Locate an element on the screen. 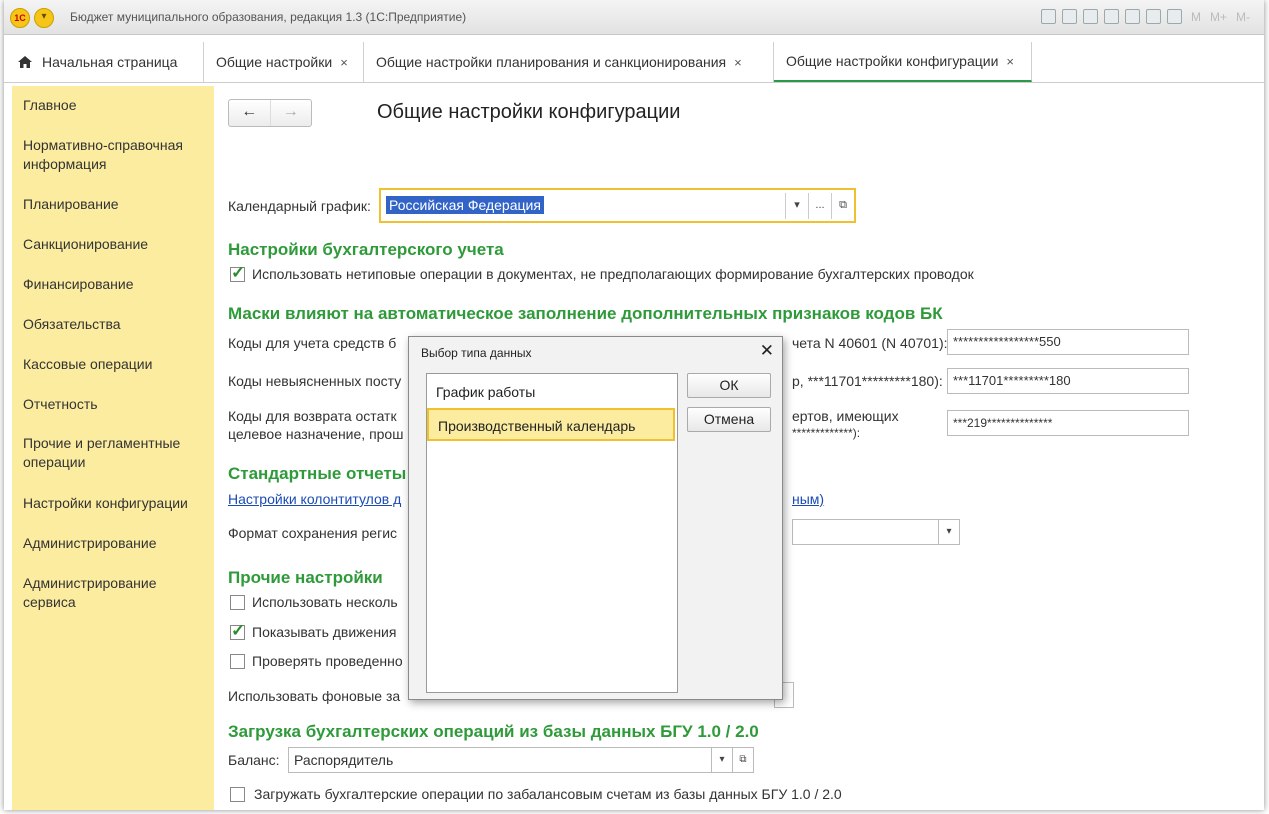 This screenshot has width=1269, height=814. tab-general-settings: Общие настройки × is located at coordinates (284, 62).